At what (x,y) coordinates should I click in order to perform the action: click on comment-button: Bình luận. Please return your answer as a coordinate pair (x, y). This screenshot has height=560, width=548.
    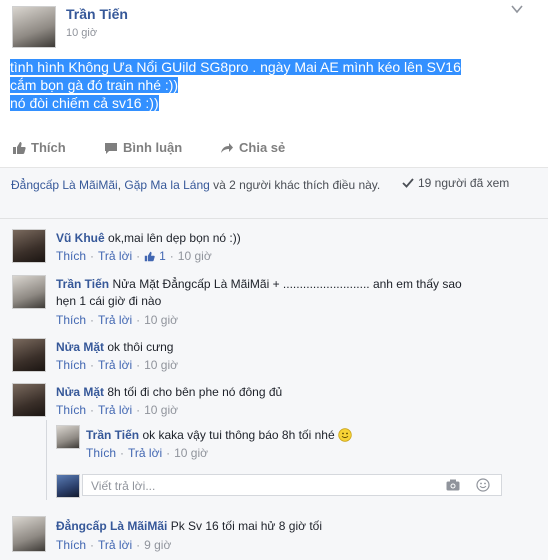
    Looking at the image, I should click on (143, 147).